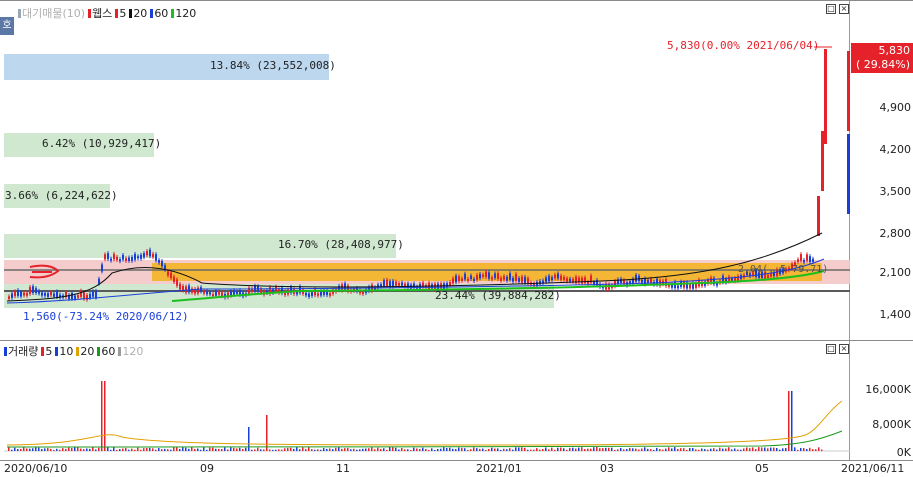 The height and width of the screenshot is (477, 913). I want to click on legend-label: 대기매물(10), so click(54, 13).